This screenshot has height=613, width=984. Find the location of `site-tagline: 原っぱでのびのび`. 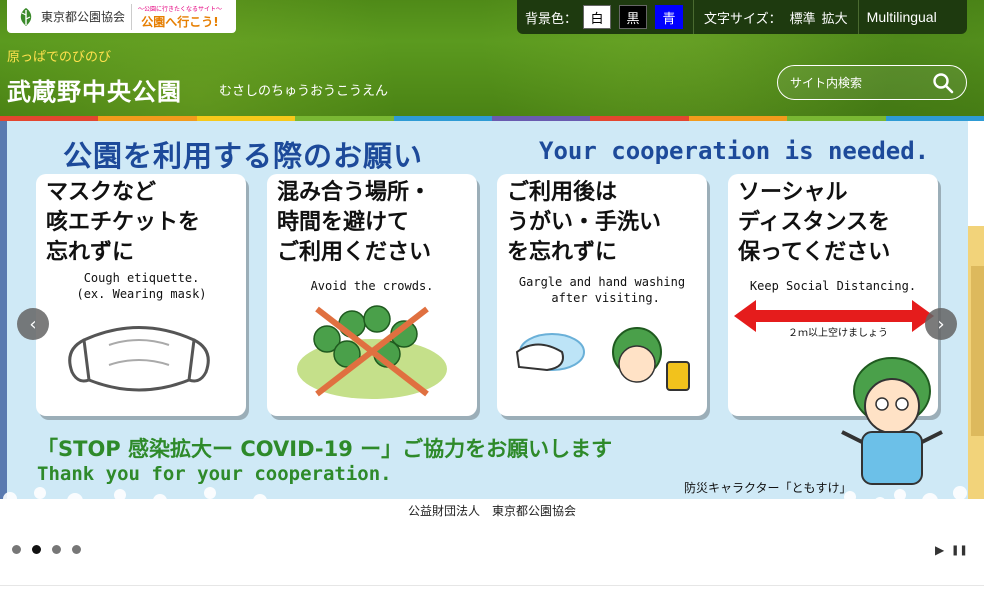

site-tagline: 原っぱでのびのび is located at coordinates (59, 57).